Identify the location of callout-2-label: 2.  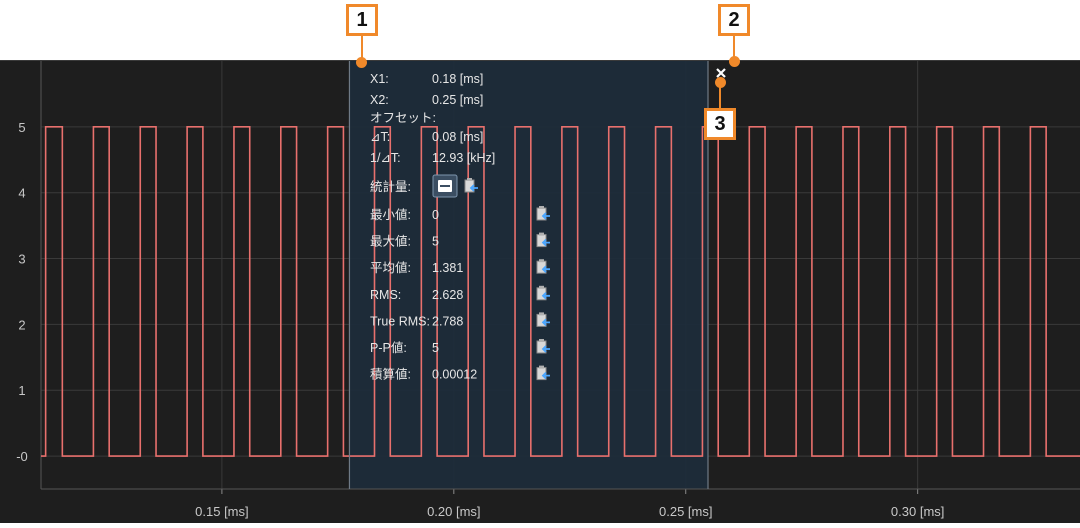
(734, 19).